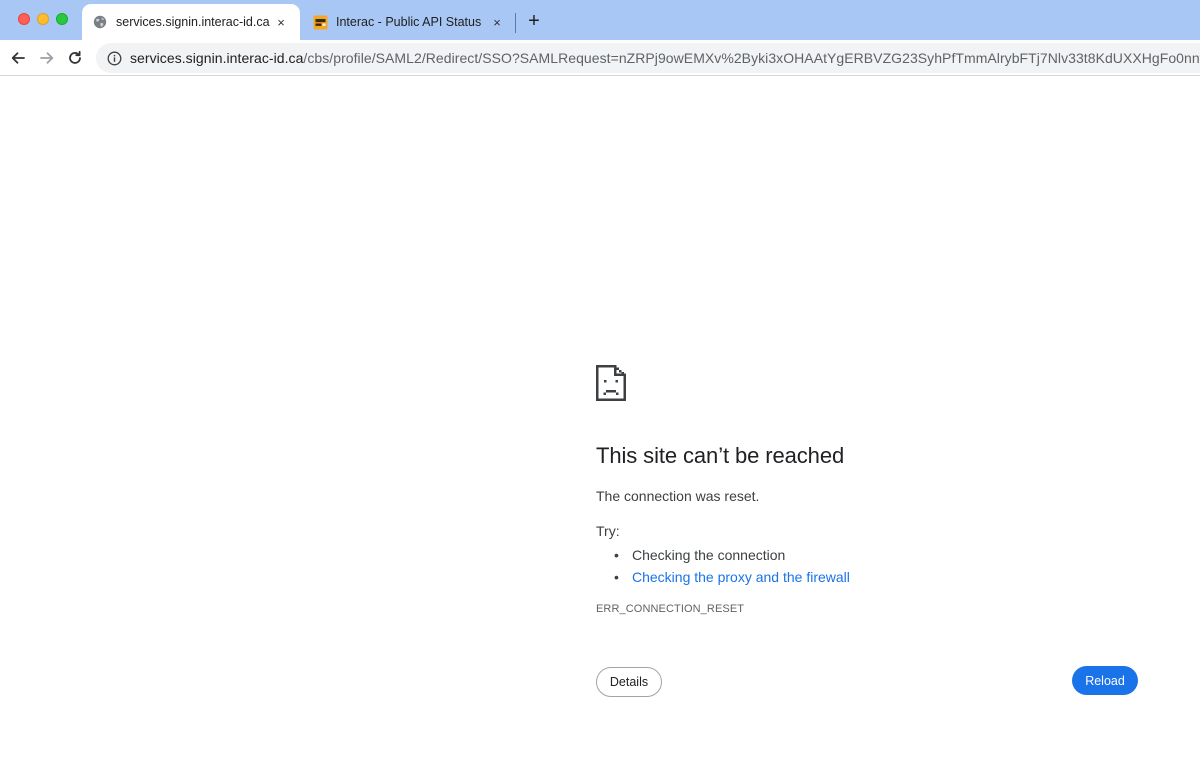  What do you see at coordinates (217, 58) in the screenshot?
I see `url-host: services.signin.interac-id.ca` at bounding box center [217, 58].